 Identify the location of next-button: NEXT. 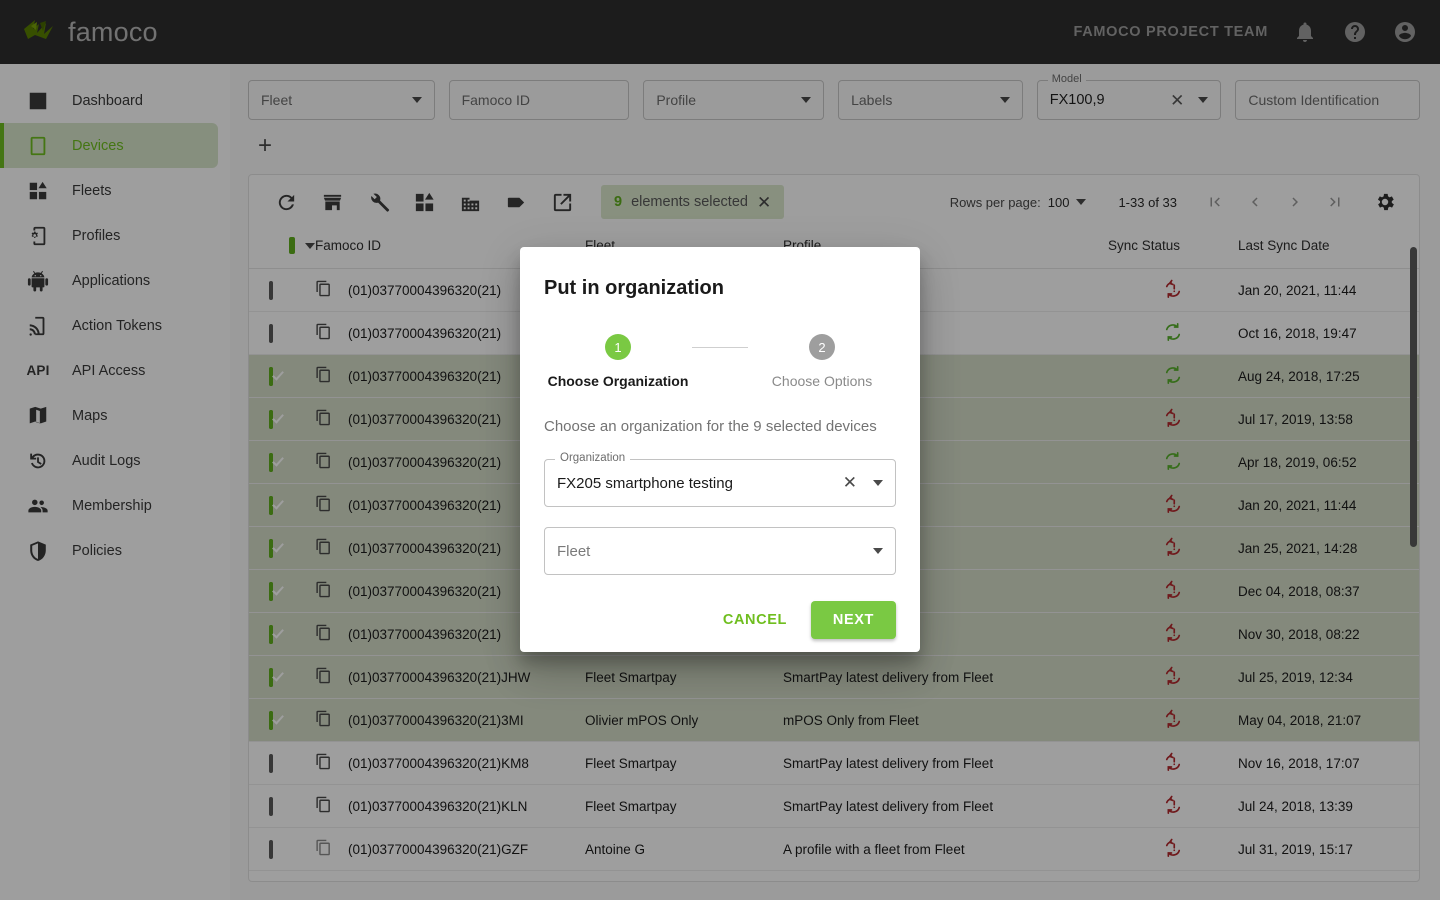
(853, 620).